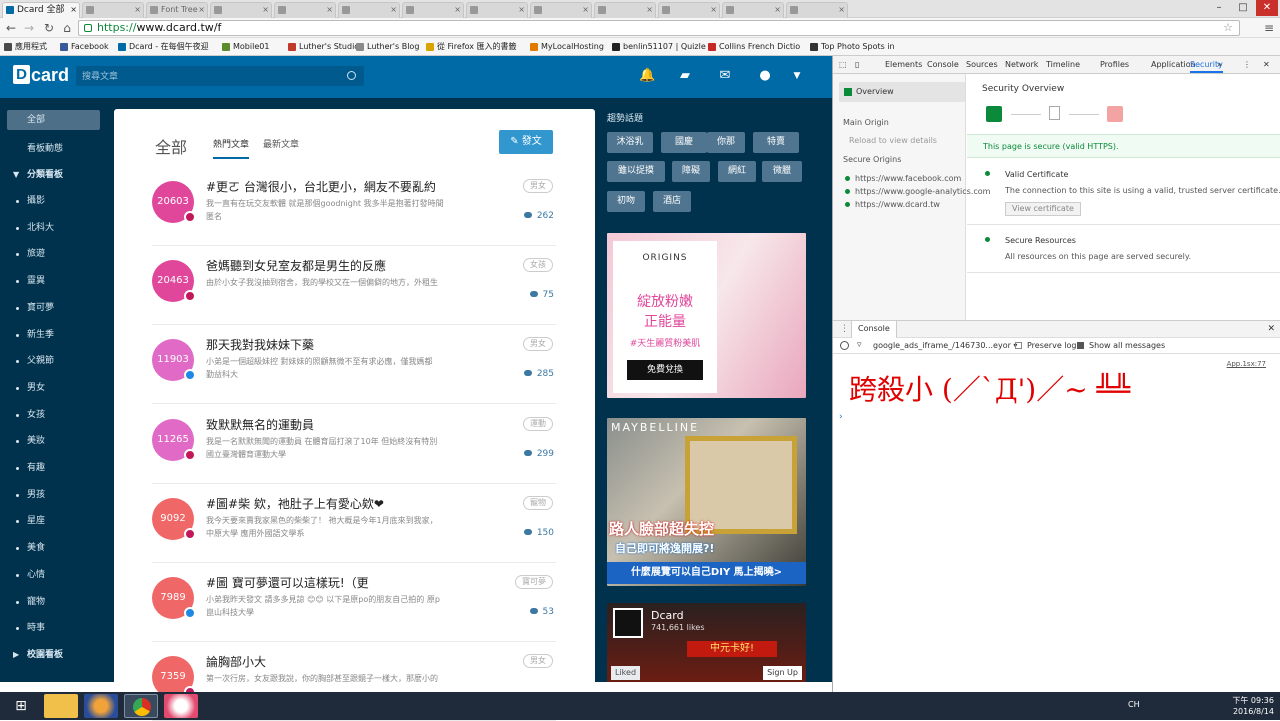 The height and width of the screenshot is (721, 1280). Describe the element at coordinates (626, 673) in the screenshot. I see `fb-liked-button: Liked` at that location.